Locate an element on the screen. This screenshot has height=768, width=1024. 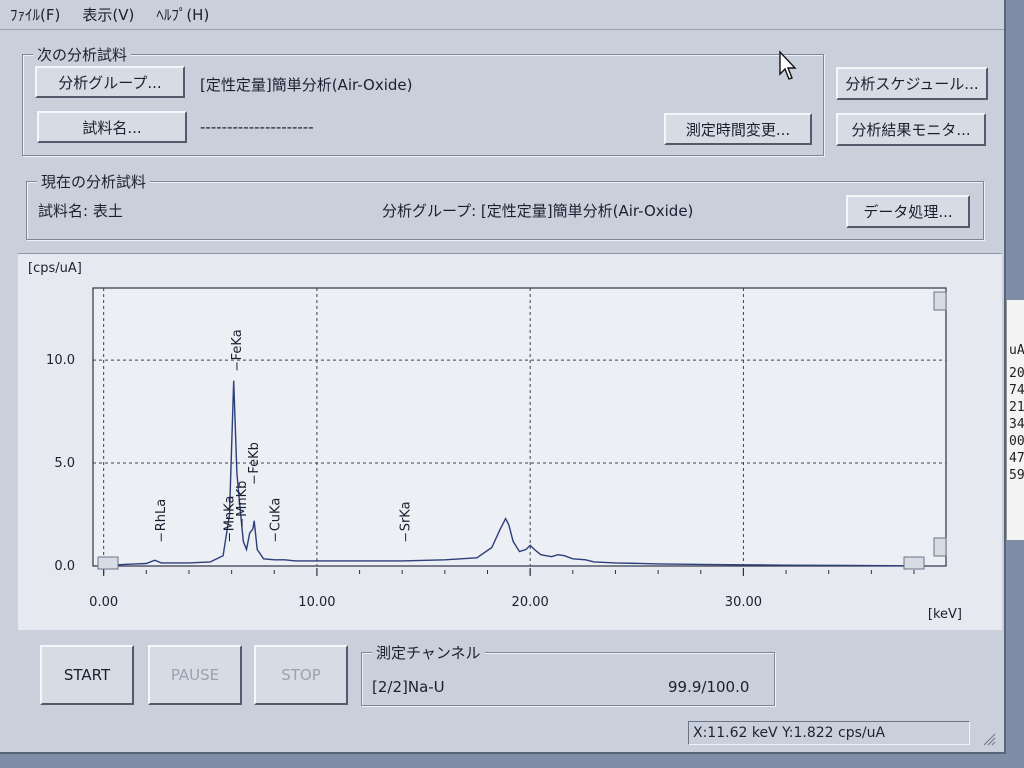
peak-label-rhla: RhLa is located at coordinates (161, 515).